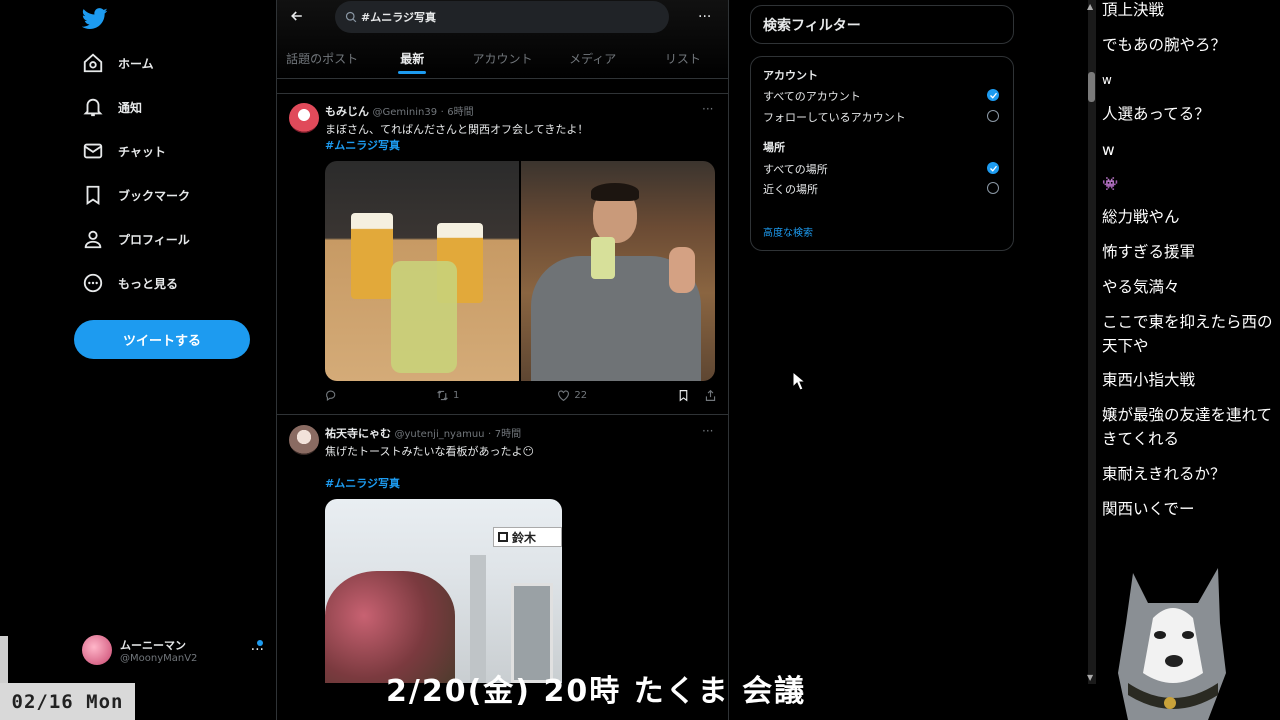 This screenshot has height=720, width=1280. I want to click on shop-sign-text: 鈴木, so click(524, 537).